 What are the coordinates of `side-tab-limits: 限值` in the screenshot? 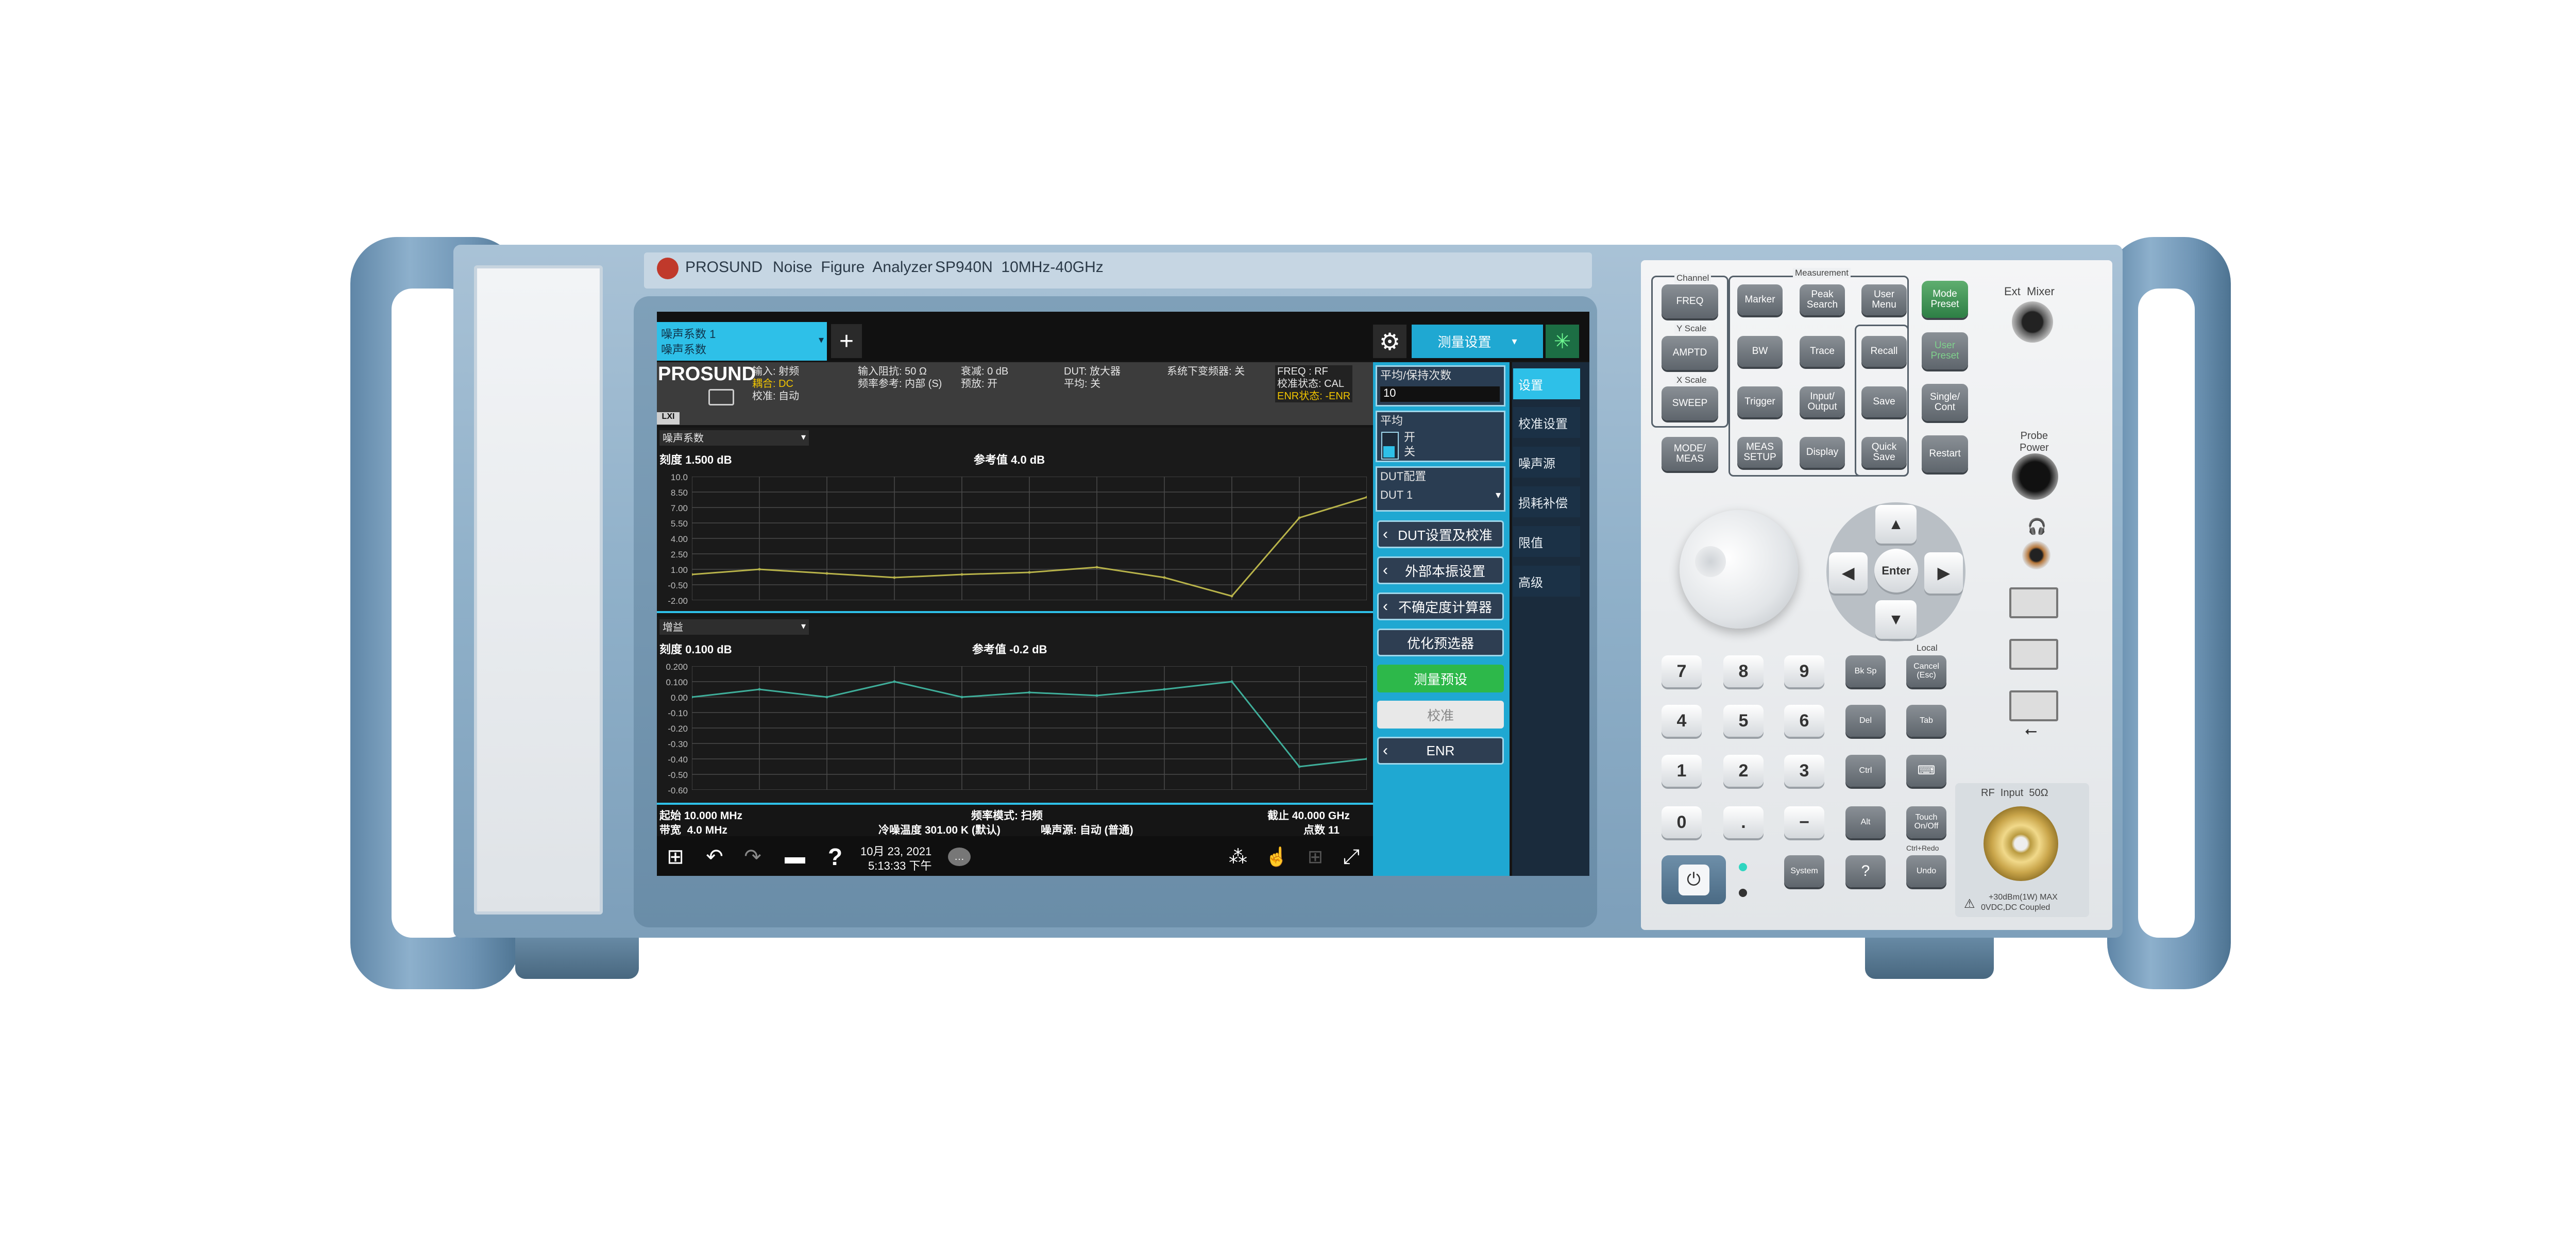 It's located at (1546, 542).